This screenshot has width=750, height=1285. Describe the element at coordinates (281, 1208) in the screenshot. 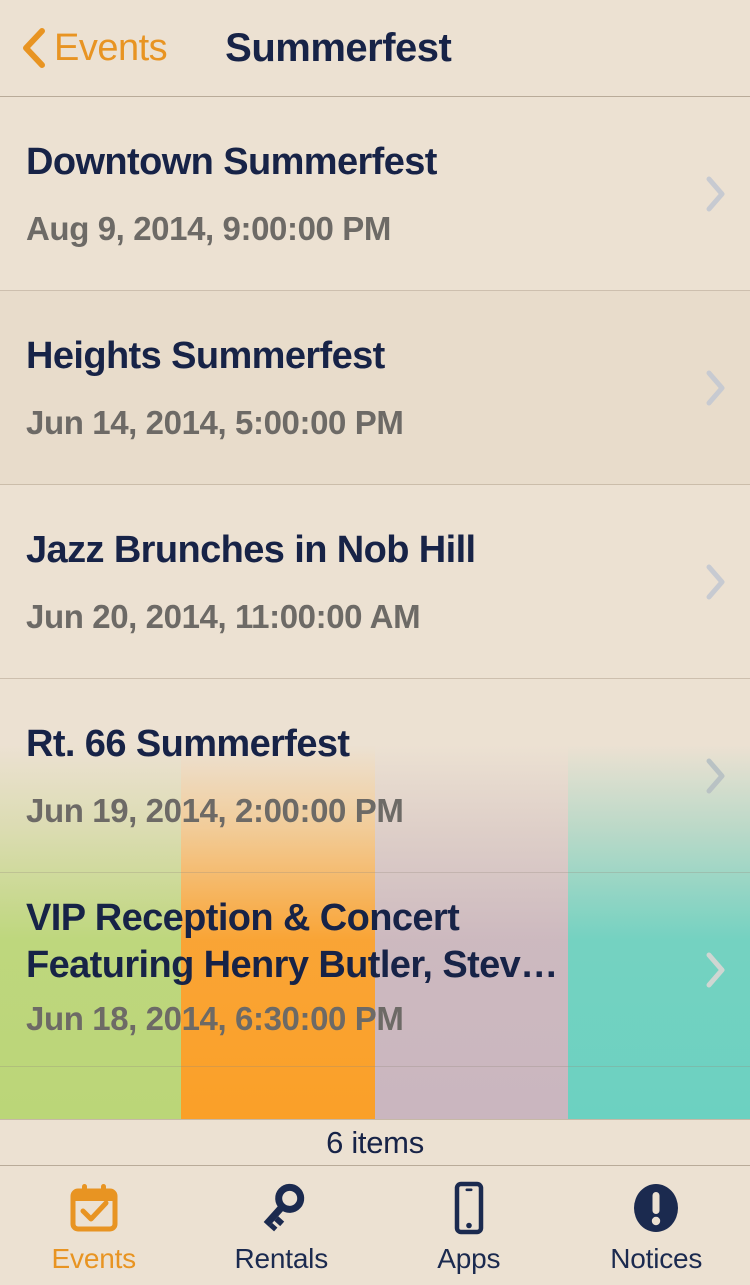

I see `key-icon` at that location.